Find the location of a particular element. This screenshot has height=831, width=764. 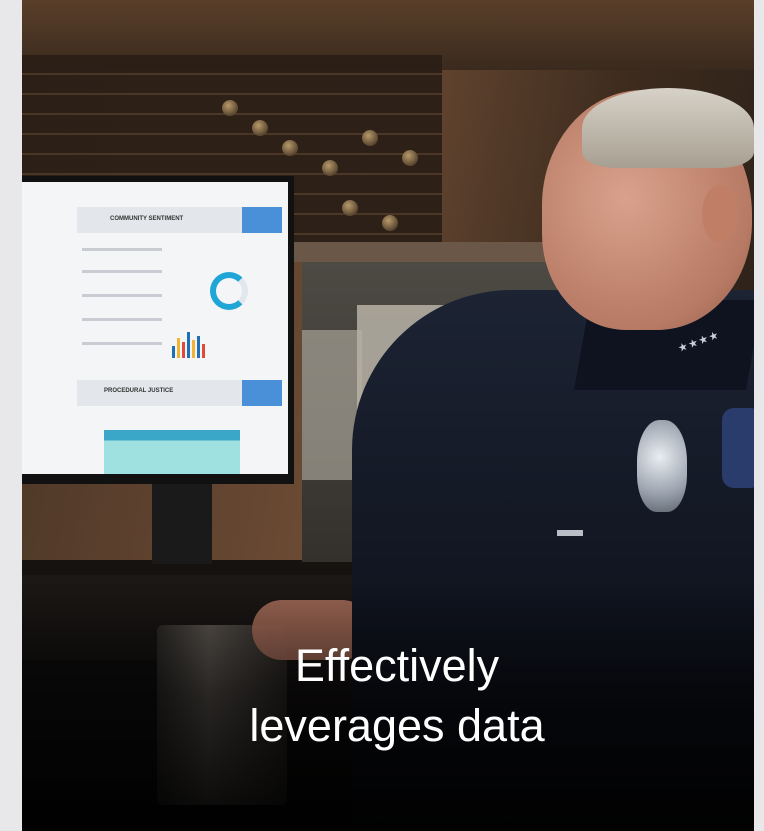

screen-section-title: PROCEDURAL JUSTICE is located at coordinates (139, 391).